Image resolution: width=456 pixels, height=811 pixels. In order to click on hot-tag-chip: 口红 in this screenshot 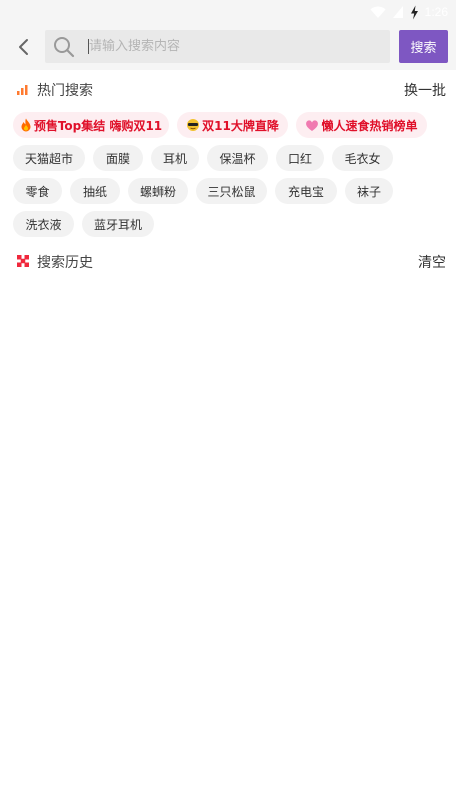, I will do `click(300, 158)`.